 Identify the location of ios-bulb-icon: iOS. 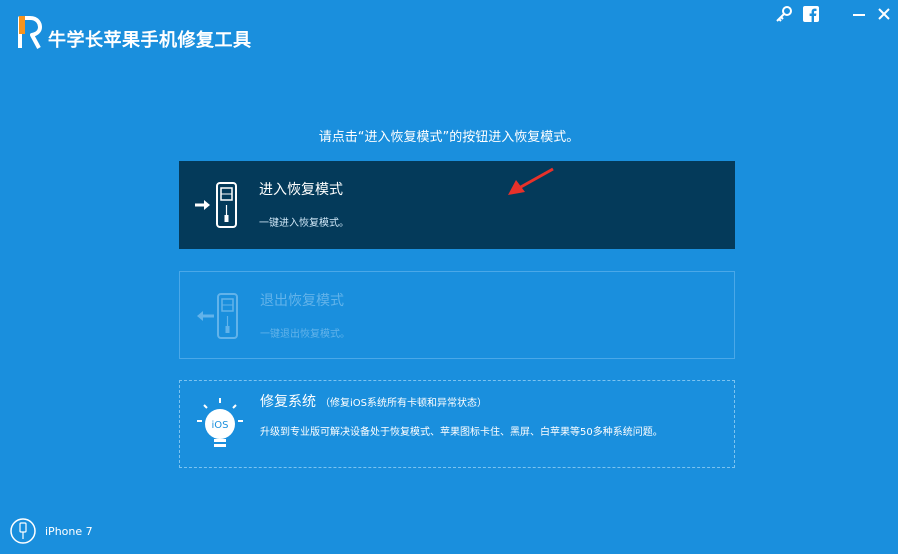
(220, 422).